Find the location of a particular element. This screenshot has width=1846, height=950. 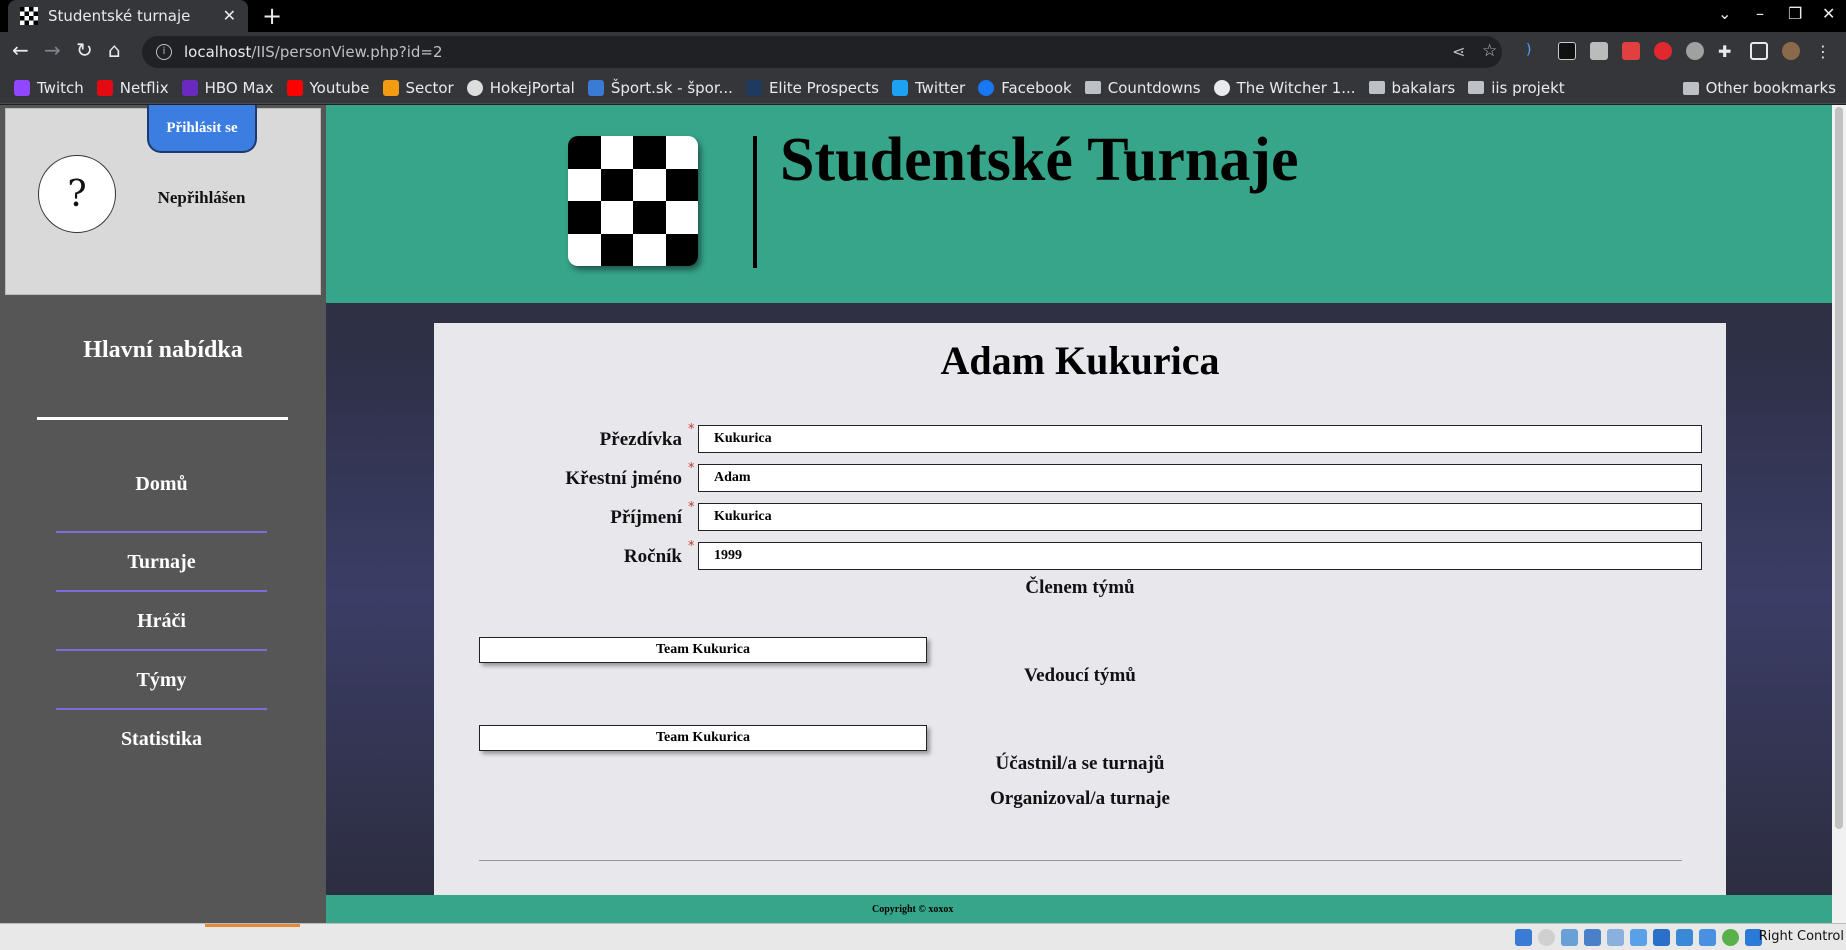

bookmark-twitch: Twitch is located at coordinates (49, 88).